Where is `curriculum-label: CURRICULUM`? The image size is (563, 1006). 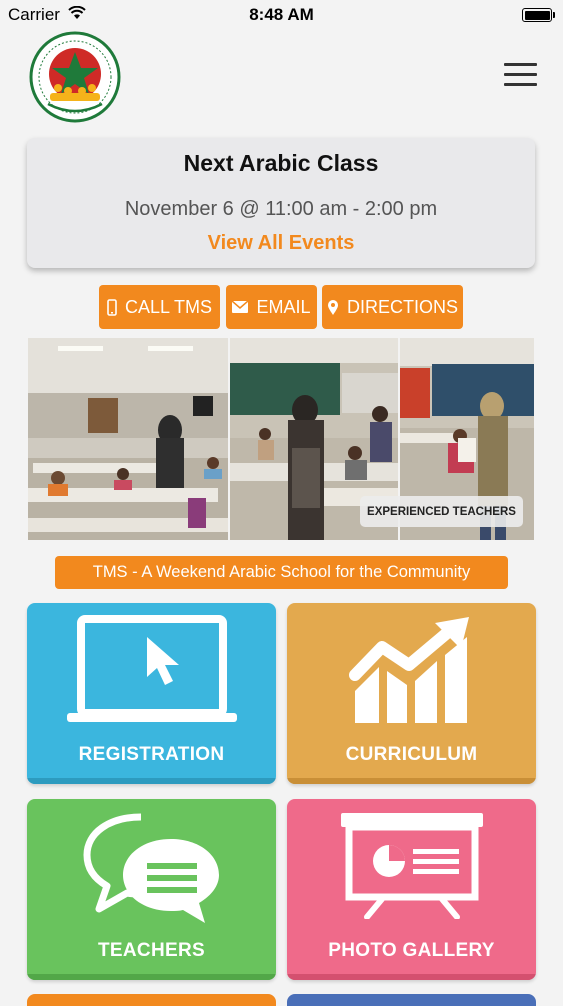 curriculum-label: CURRICULUM is located at coordinates (411, 754).